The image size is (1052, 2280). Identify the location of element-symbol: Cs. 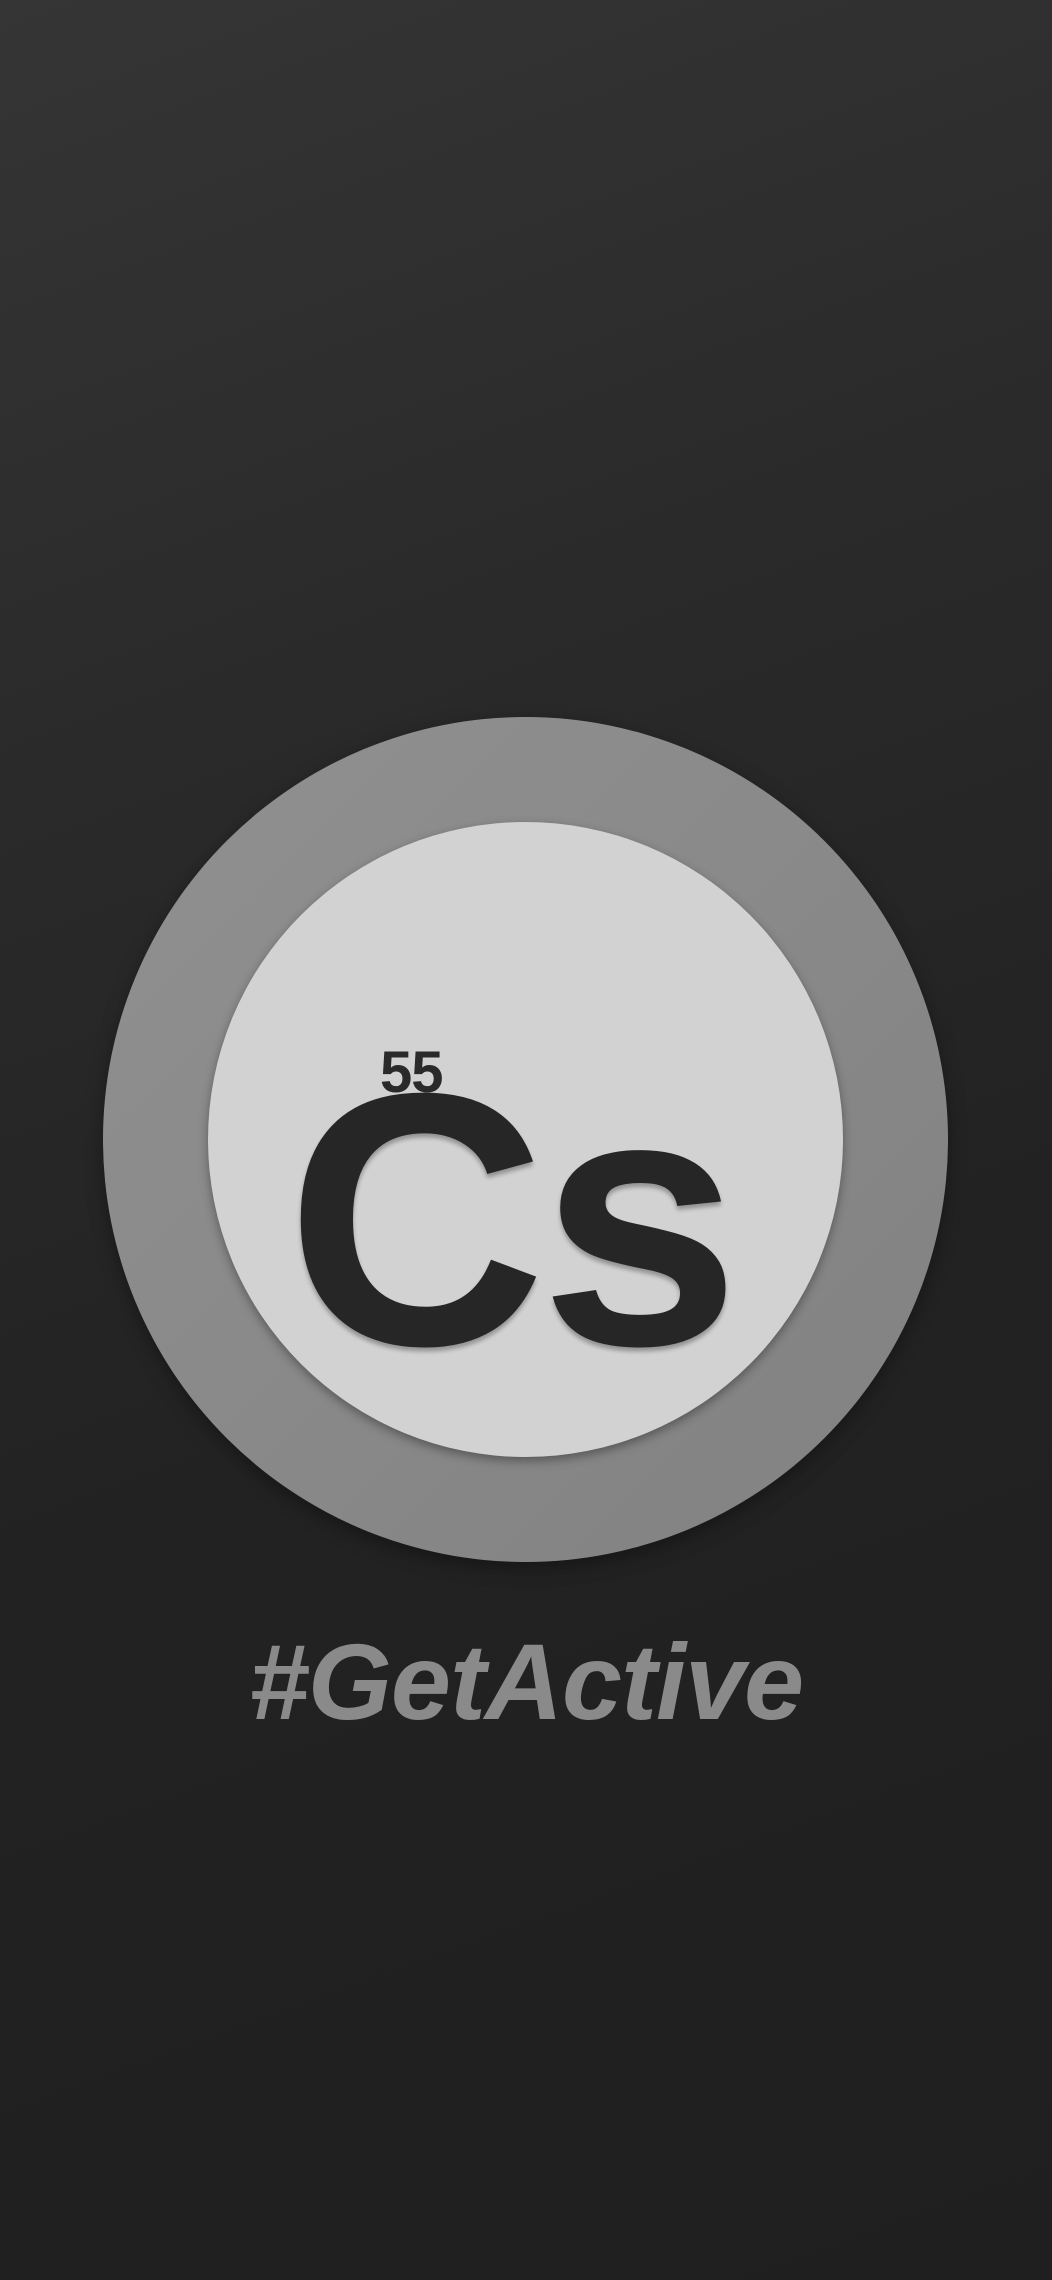
(513, 1220).